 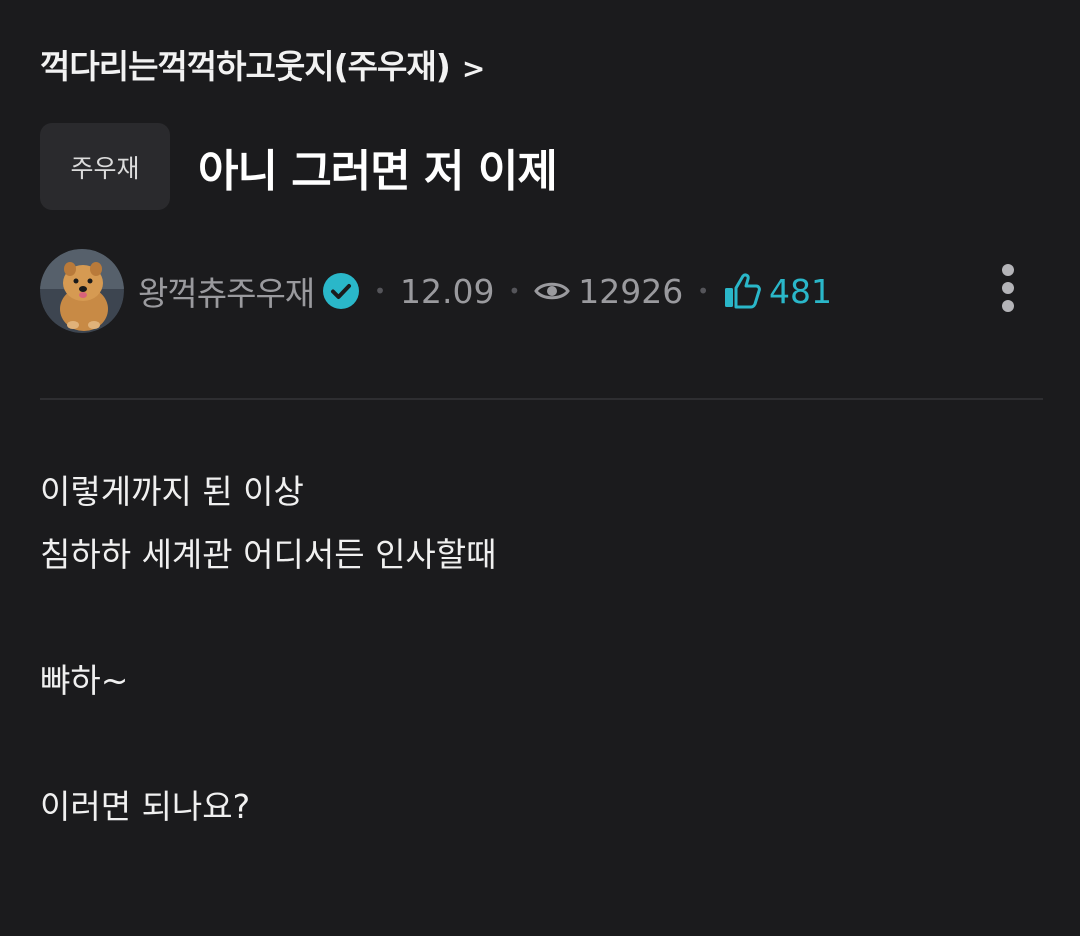 What do you see at coordinates (631, 291) in the screenshot?
I see `views-value: 12926` at bounding box center [631, 291].